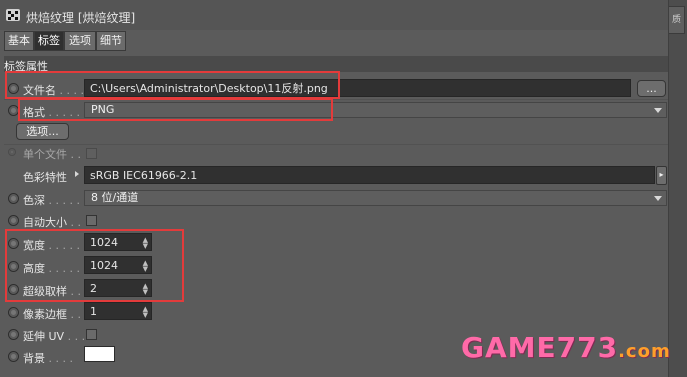 This screenshot has height=377, width=687. I want to click on color-depth-label: 色深 . . . . . ., so click(55, 200).